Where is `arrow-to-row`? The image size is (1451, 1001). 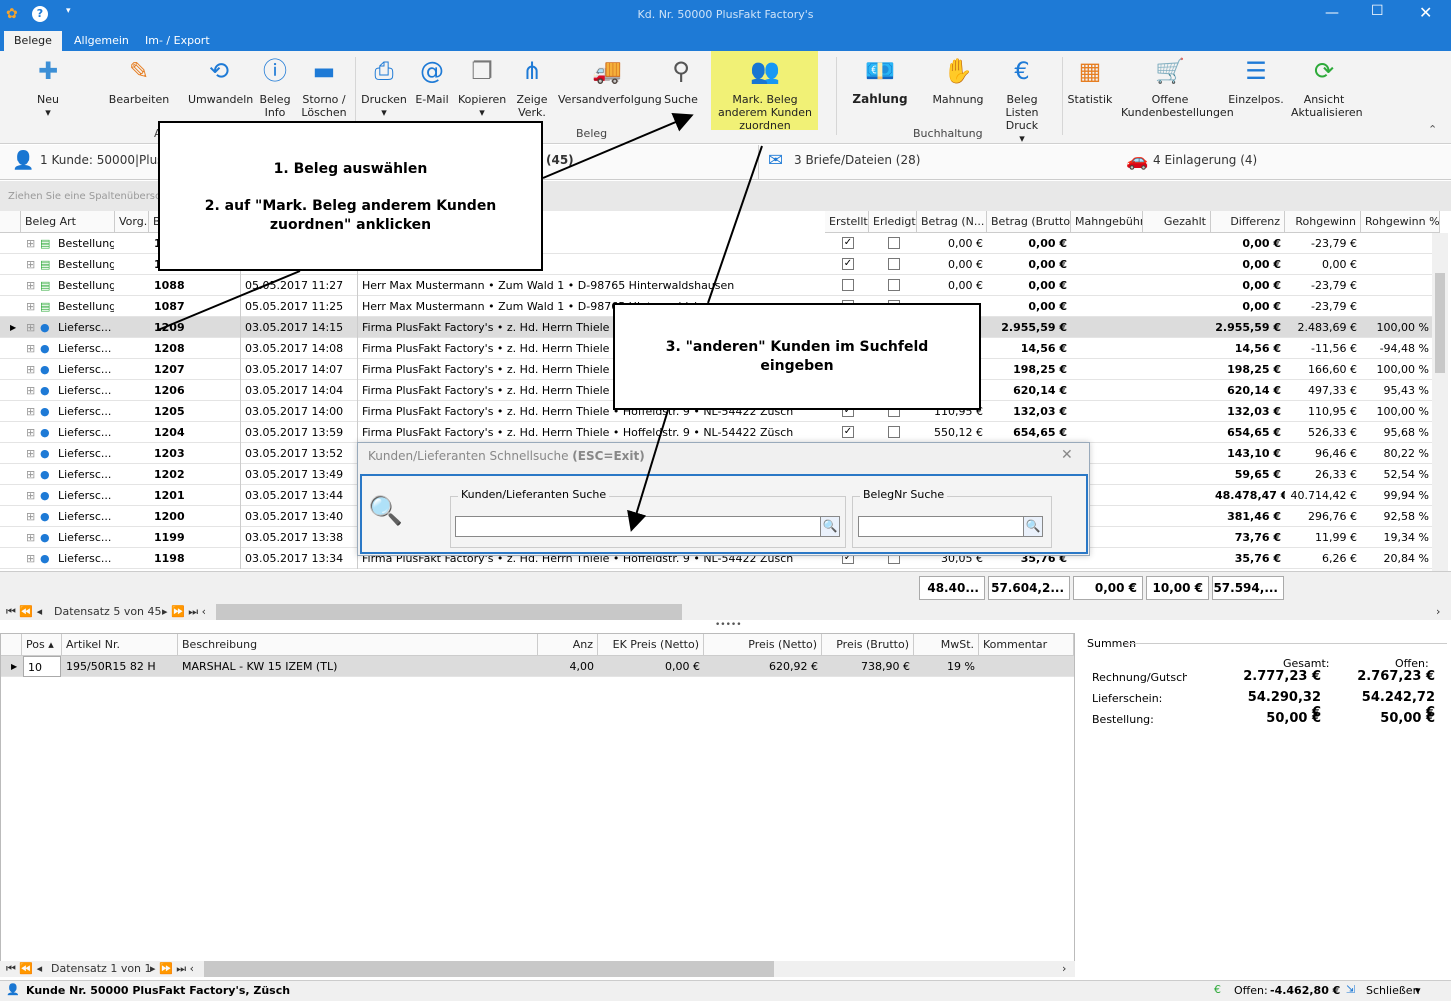
arrow-to-row is located at coordinates (229, 300).